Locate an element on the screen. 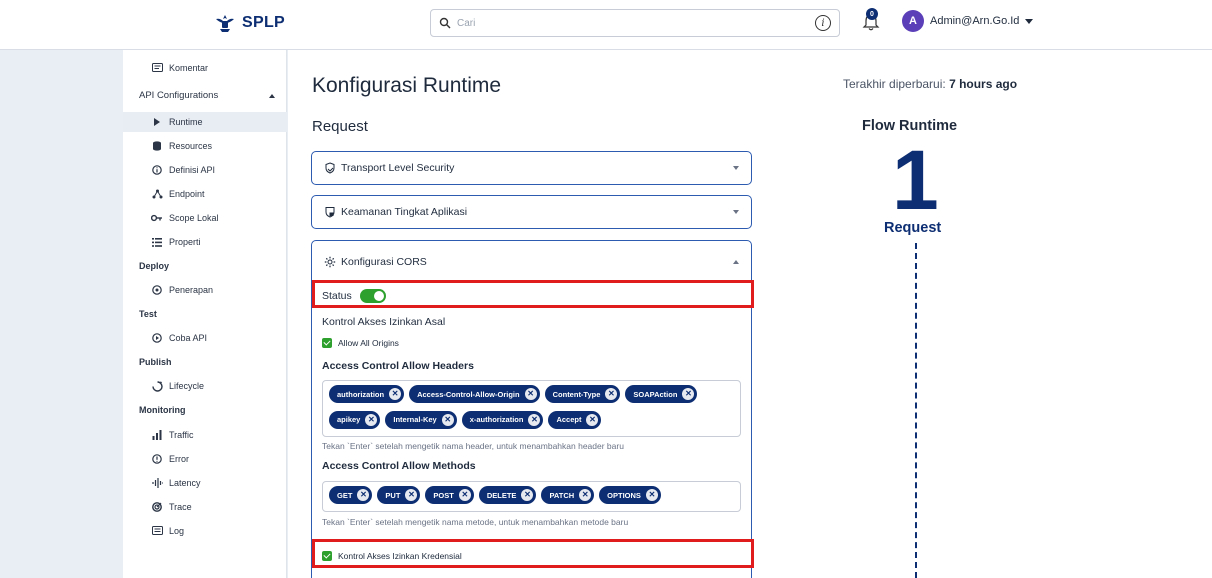 The height and width of the screenshot is (578, 1212). user-name: Admin@Arn.Go.Id is located at coordinates (975, 21).